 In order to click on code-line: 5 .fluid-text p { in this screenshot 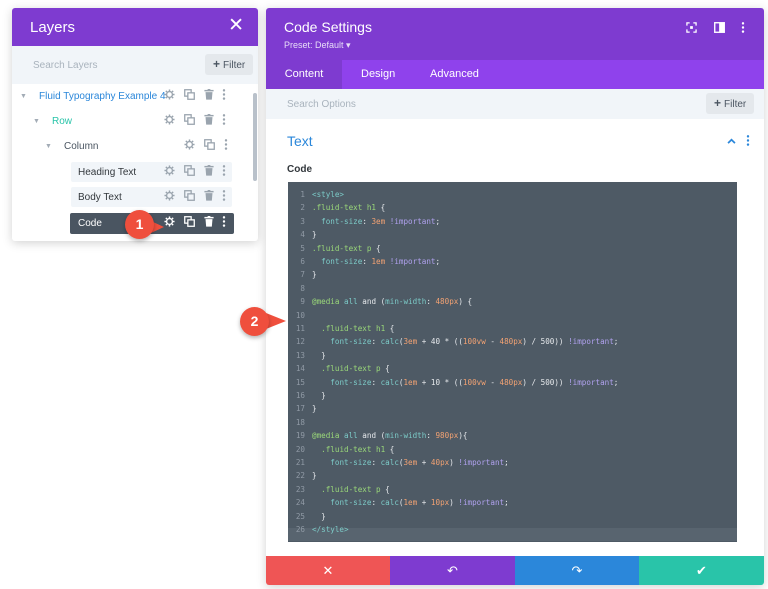, I will do `click(512, 248)`.